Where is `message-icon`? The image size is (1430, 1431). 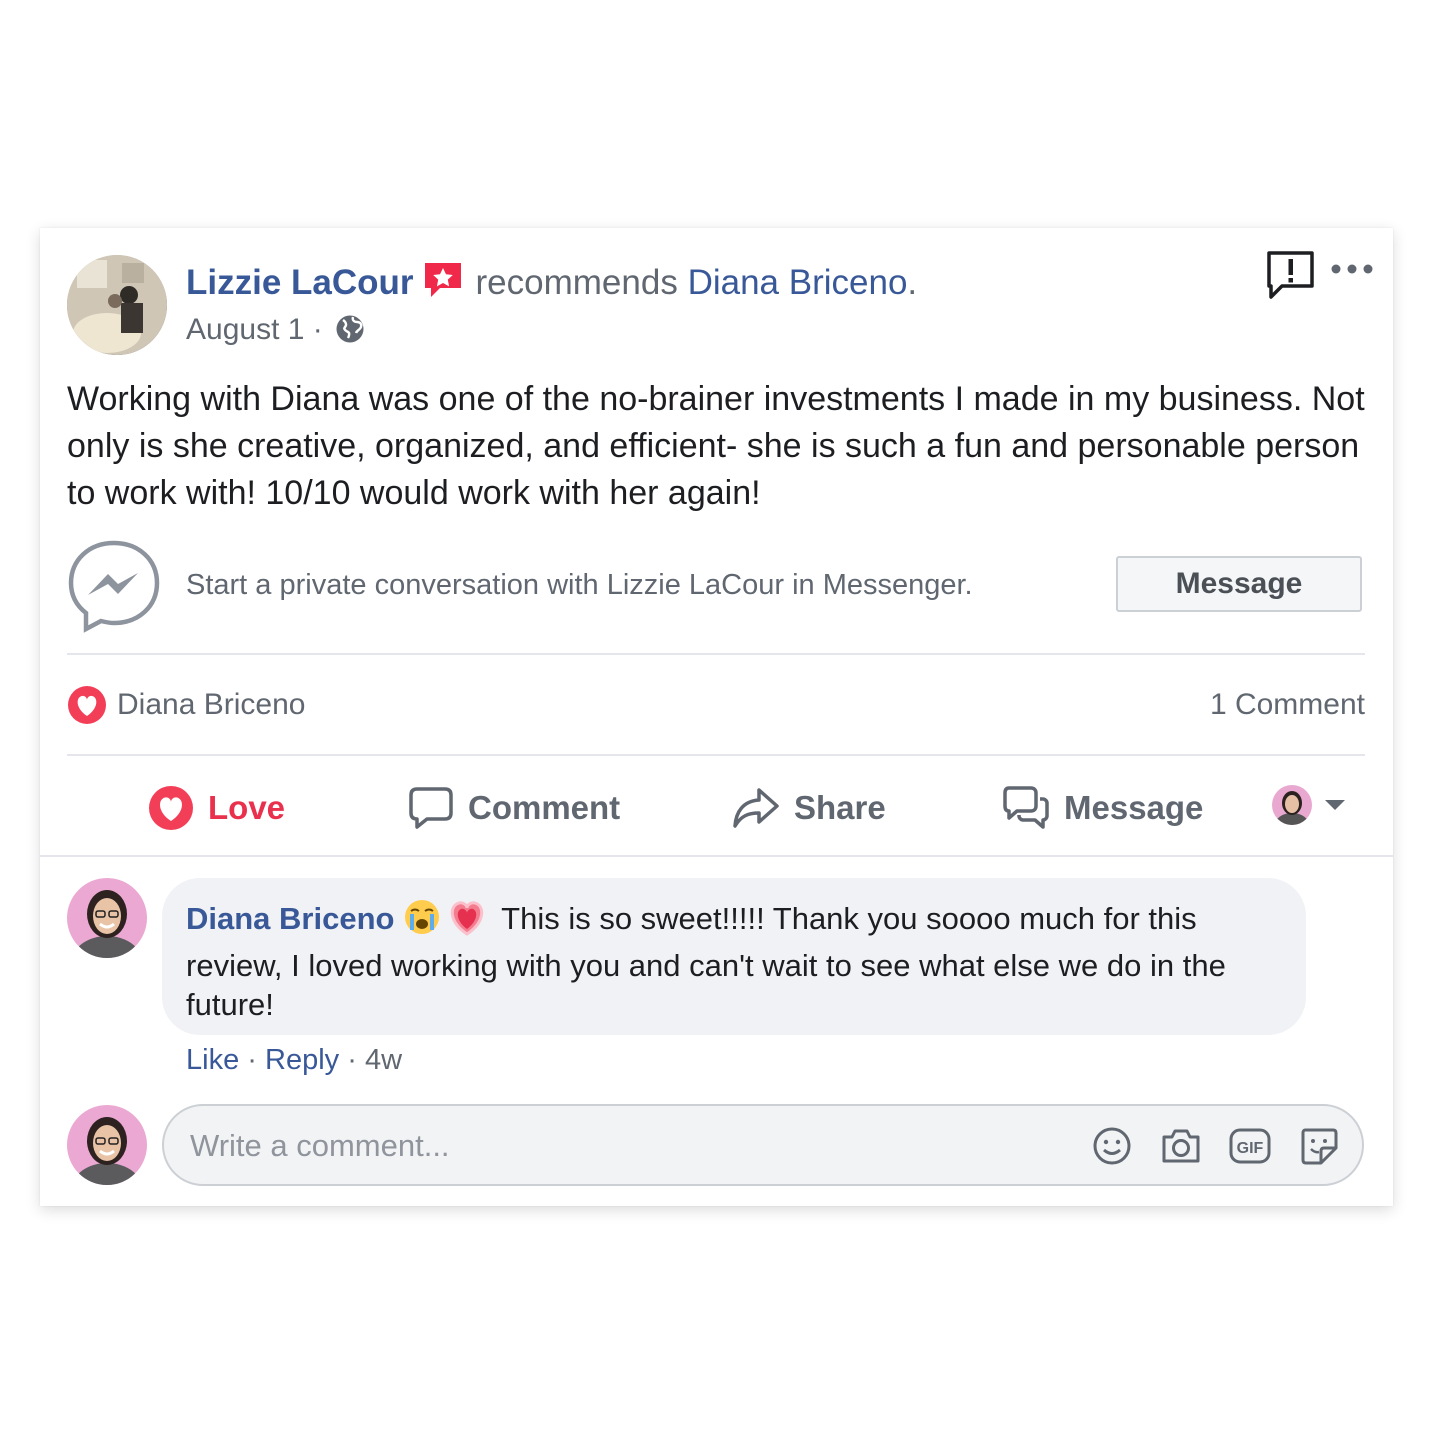 message-icon is located at coordinates (1026, 807).